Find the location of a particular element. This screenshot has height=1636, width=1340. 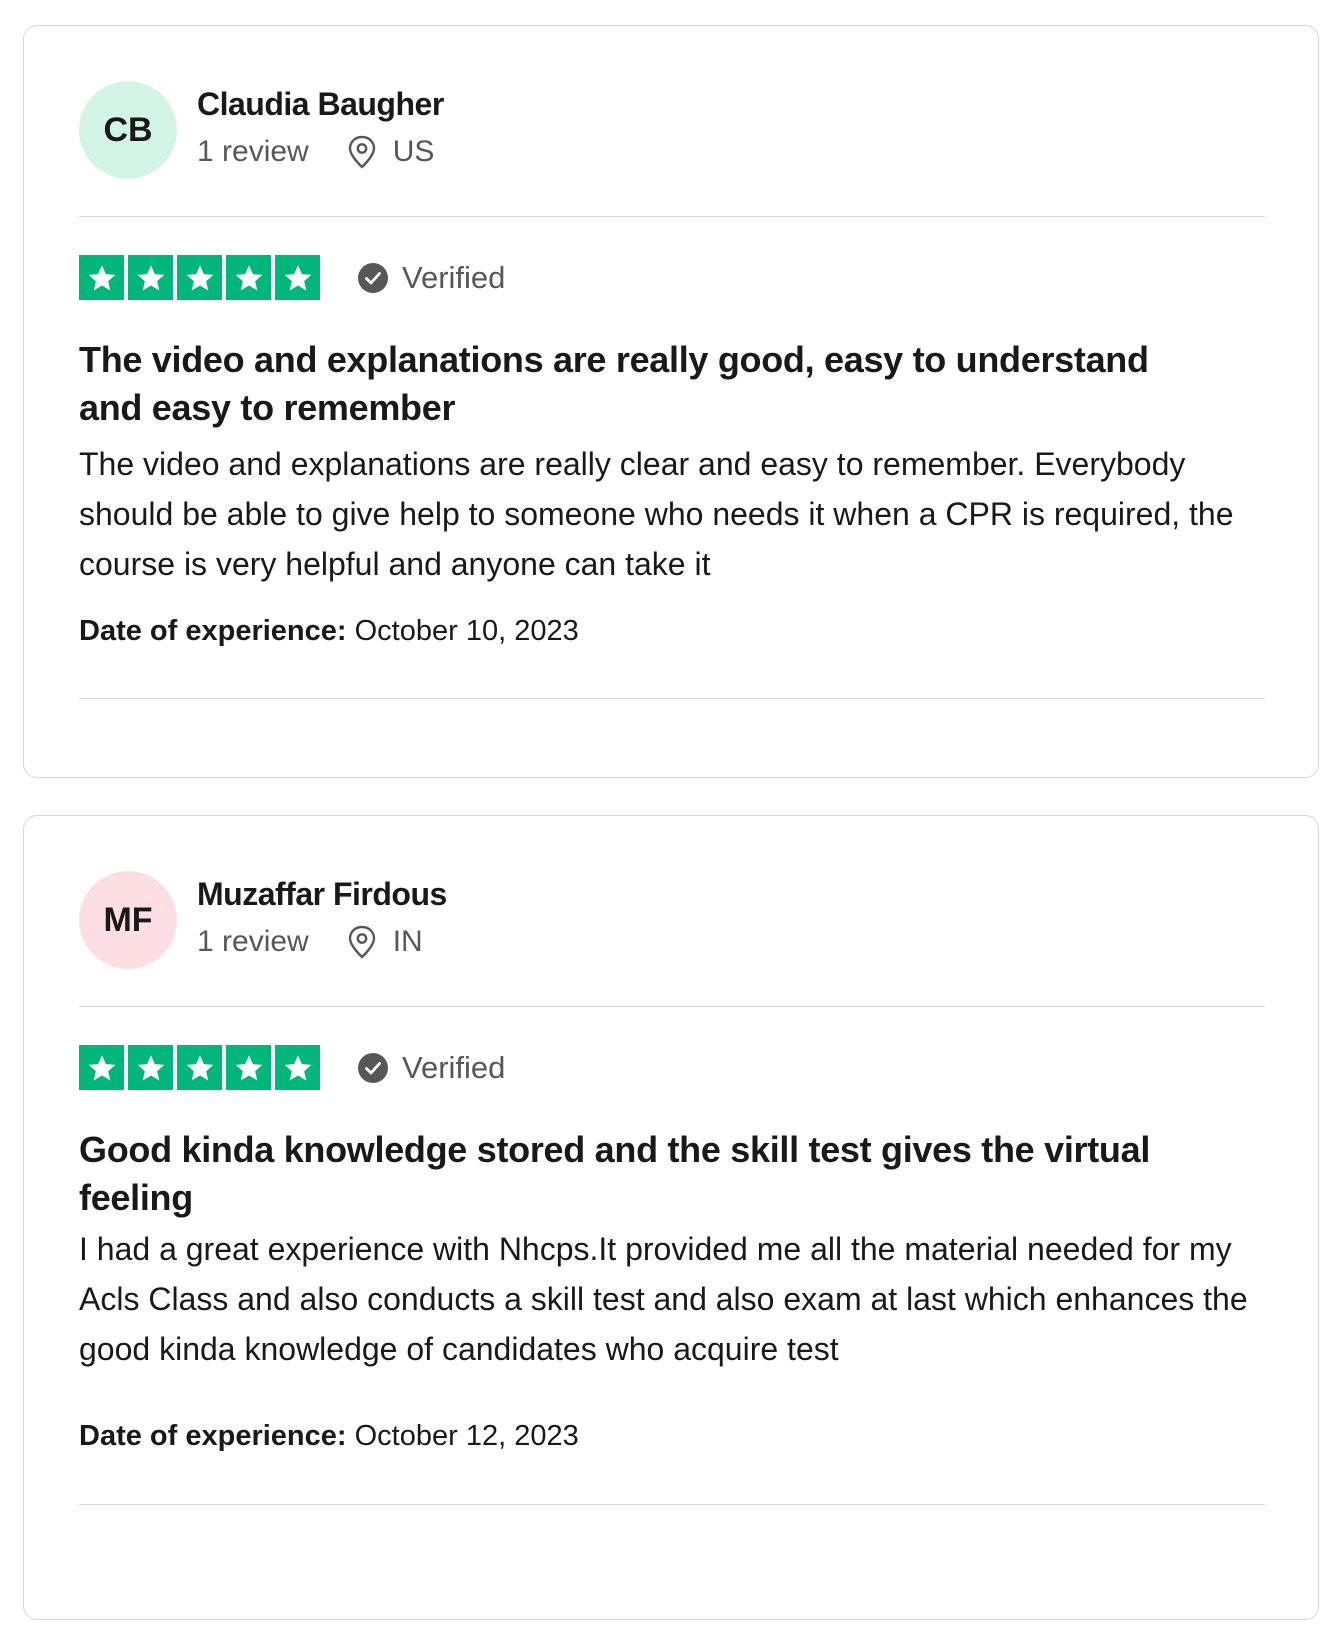

consumer-location: IN is located at coordinates (407, 941).